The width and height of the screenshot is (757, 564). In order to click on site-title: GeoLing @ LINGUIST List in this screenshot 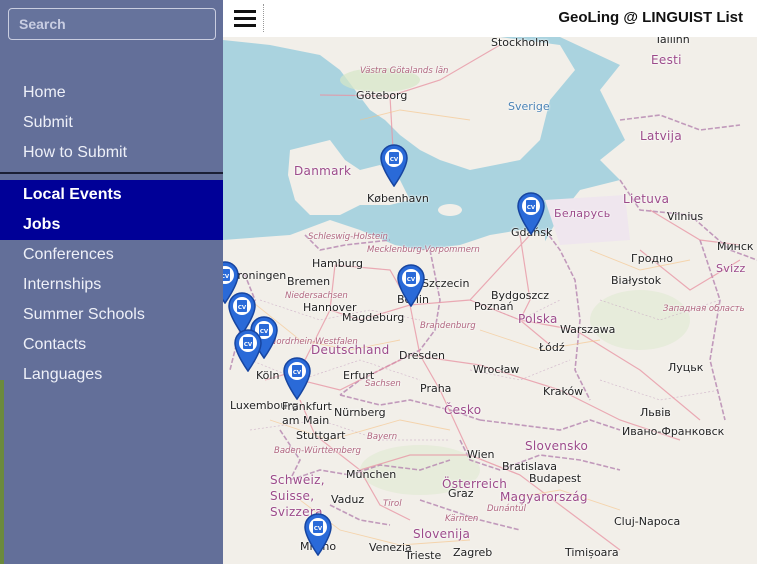, I will do `click(650, 17)`.